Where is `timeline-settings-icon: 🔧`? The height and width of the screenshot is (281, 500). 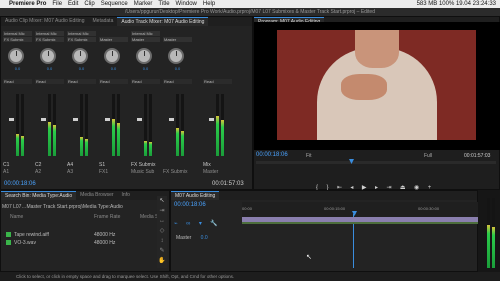
timeline-settings-icon: 🔧 is located at coordinates (213, 223).